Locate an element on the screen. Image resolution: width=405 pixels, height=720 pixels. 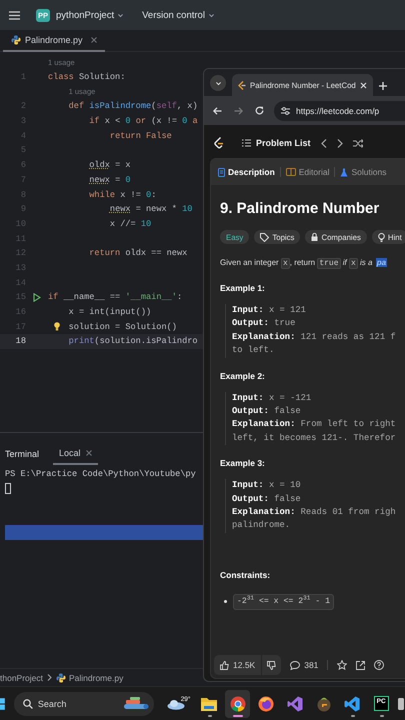
panel-tab: Description is located at coordinates (246, 172).